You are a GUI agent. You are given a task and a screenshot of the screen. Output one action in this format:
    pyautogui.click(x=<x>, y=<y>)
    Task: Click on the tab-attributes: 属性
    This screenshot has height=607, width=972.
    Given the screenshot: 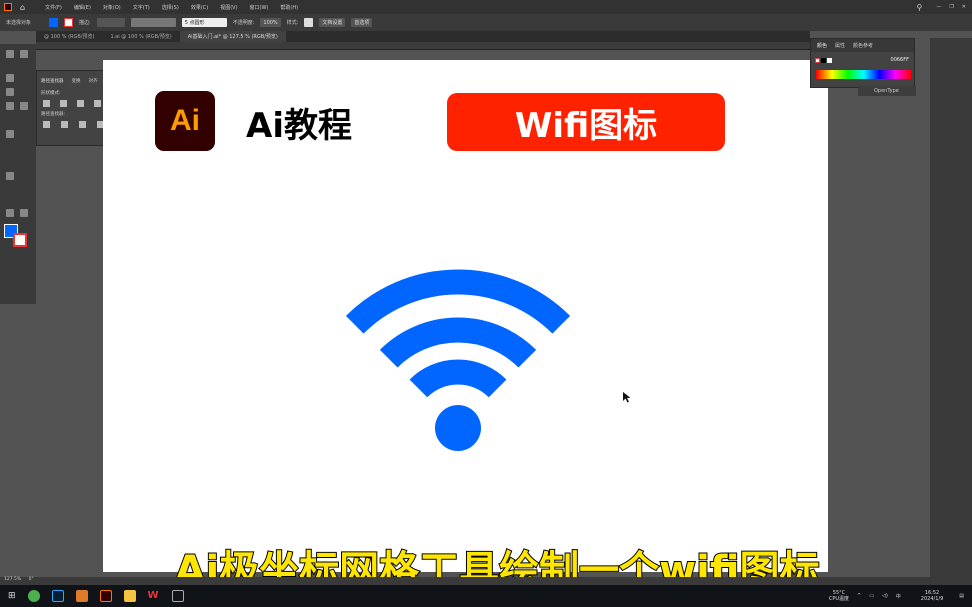 What is the action you would take?
    pyautogui.click(x=840, y=45)
    